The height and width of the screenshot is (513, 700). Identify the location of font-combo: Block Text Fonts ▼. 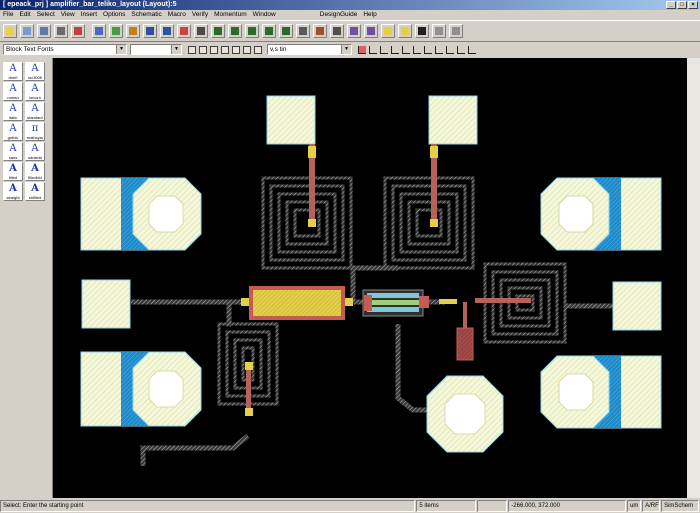
(65, 49).